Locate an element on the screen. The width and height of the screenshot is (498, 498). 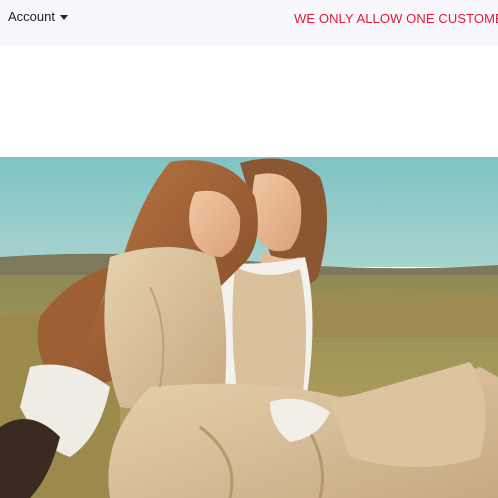
account-label: Account is located at coordinates (31, 16).